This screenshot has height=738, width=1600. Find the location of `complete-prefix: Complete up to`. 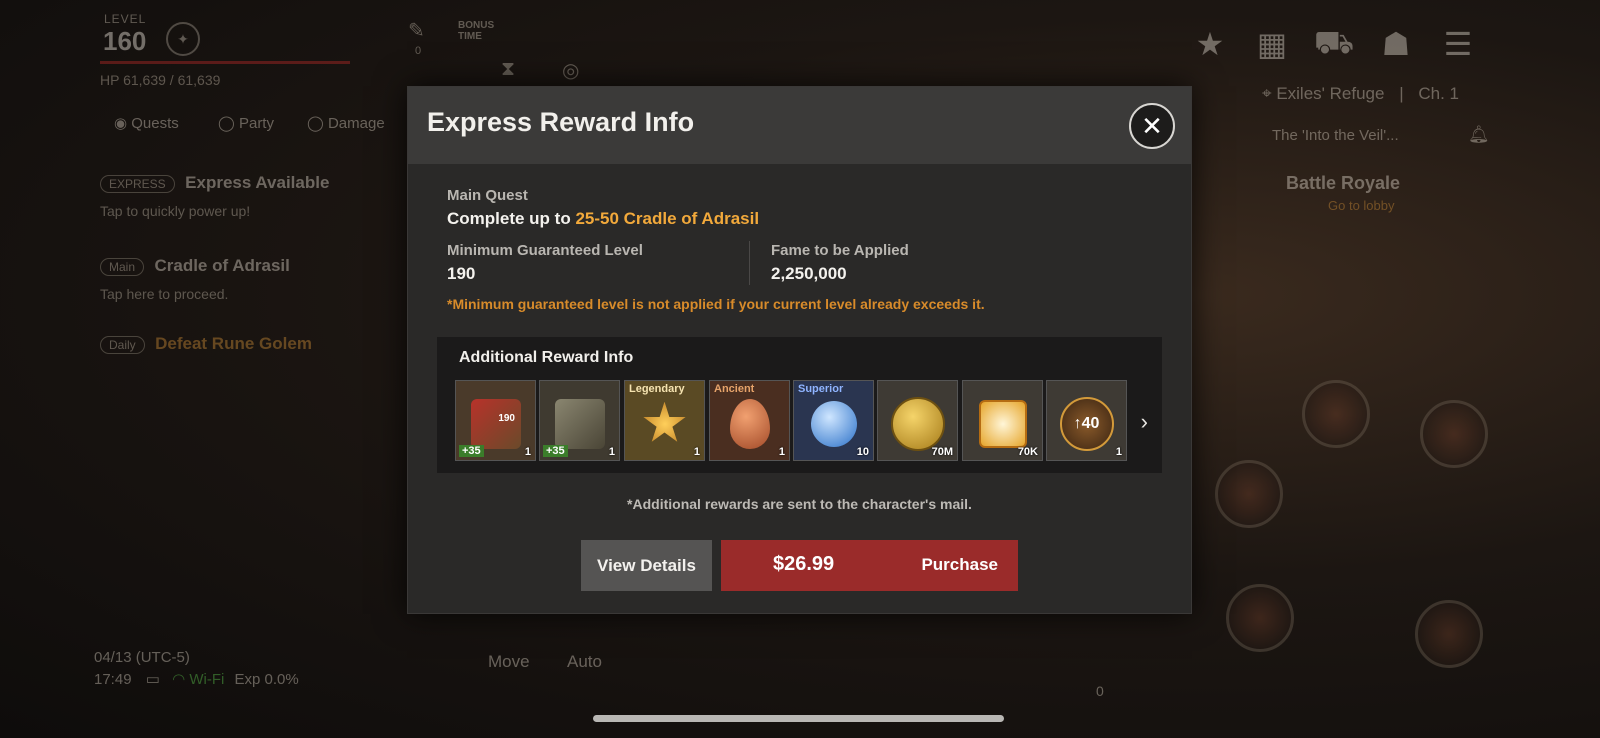

complete-prefix: Complete up to is located at coordinates (511, 218).